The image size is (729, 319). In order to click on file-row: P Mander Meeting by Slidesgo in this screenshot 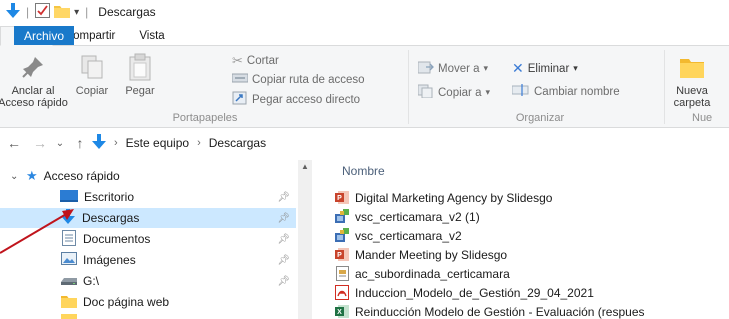, I will do `click(420, 254)`.